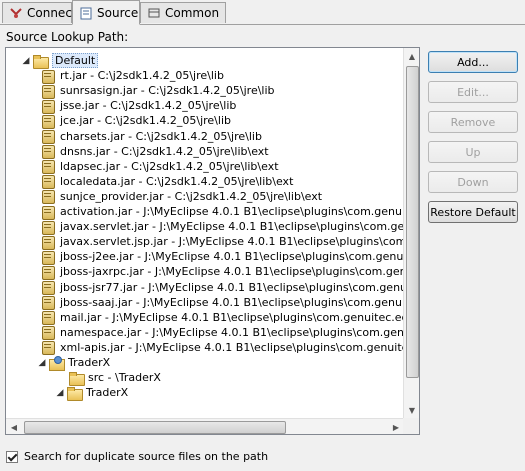  I want to click on vertical-scrollbar: ▲ ▼, so click(411, 233).